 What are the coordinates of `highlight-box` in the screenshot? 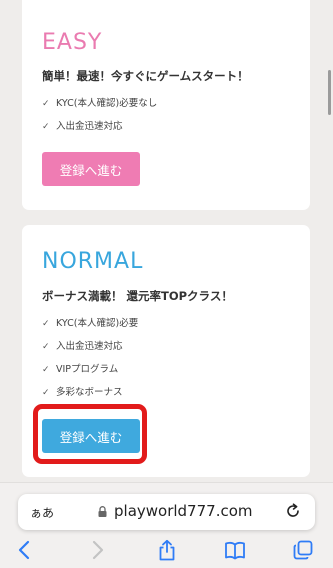 It's located at (90, 434).